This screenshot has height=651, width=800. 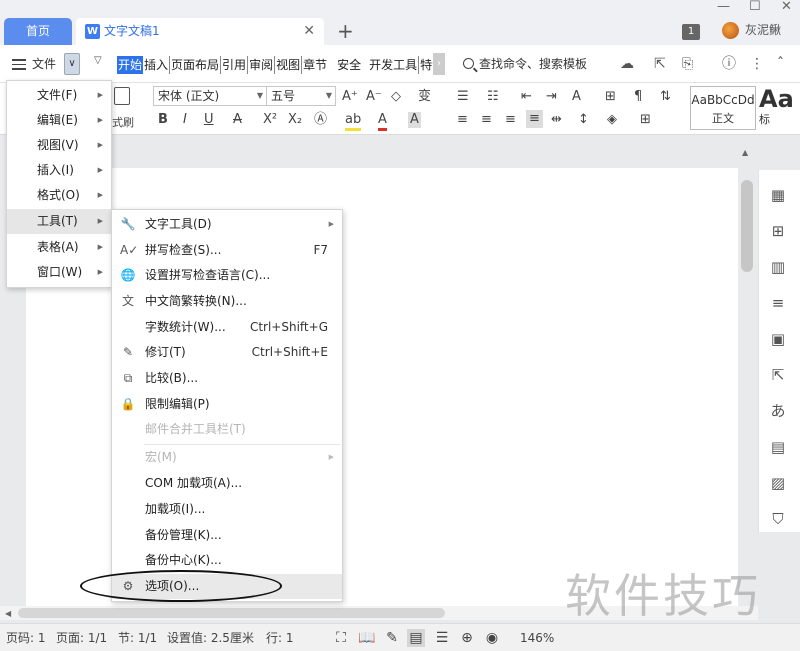 What do you see at coordinates (59, 247) in the screenshot?
I see `menu-item-table: 表格(A) ▶` at bounding box center [59, 247].